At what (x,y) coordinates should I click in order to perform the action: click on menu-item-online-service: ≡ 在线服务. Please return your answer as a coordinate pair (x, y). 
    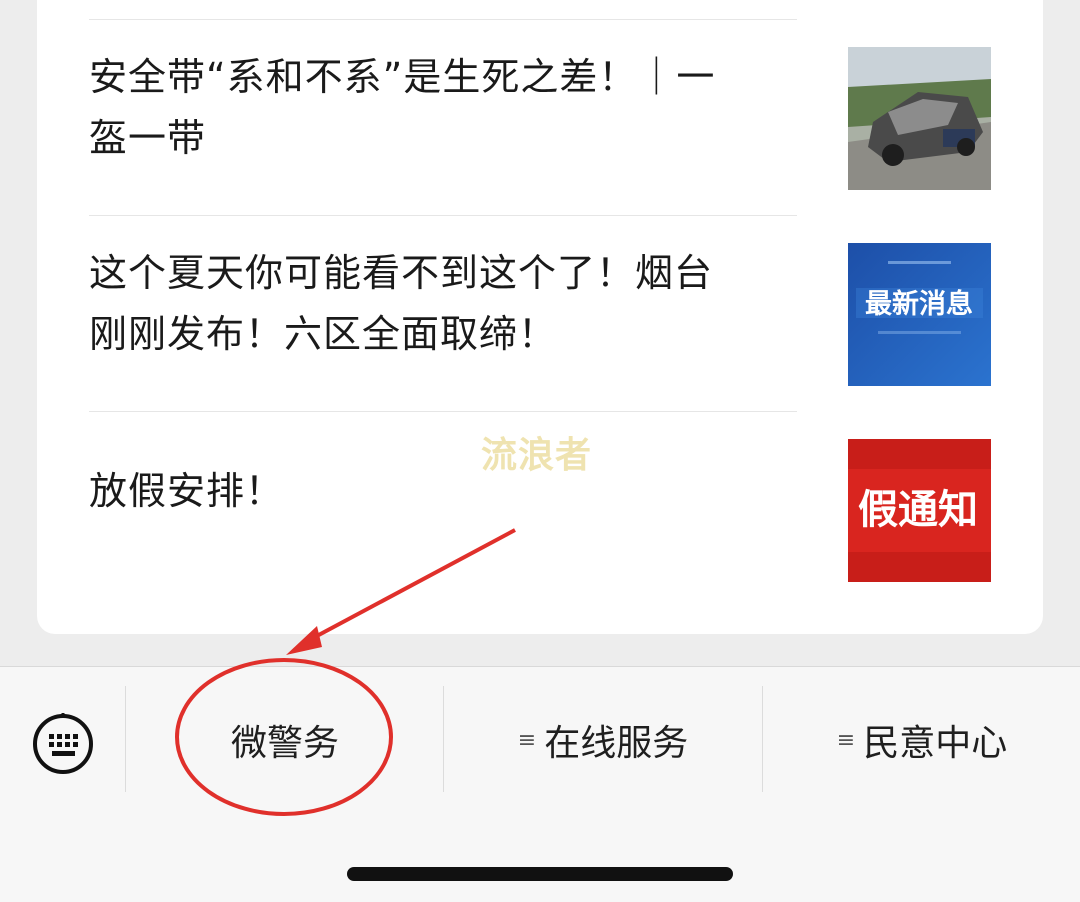
    Looking at the image, I should click on (603, 740).